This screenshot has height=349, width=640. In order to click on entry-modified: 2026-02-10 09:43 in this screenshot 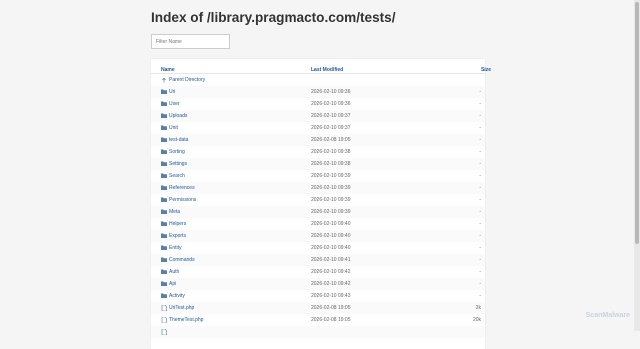, I will do `click(331, 296)`.